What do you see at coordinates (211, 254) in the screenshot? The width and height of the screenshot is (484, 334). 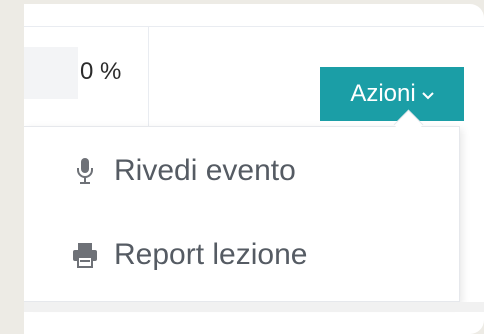 I see `menu-item-label: Report lezione` at bounding box center [211, 254].